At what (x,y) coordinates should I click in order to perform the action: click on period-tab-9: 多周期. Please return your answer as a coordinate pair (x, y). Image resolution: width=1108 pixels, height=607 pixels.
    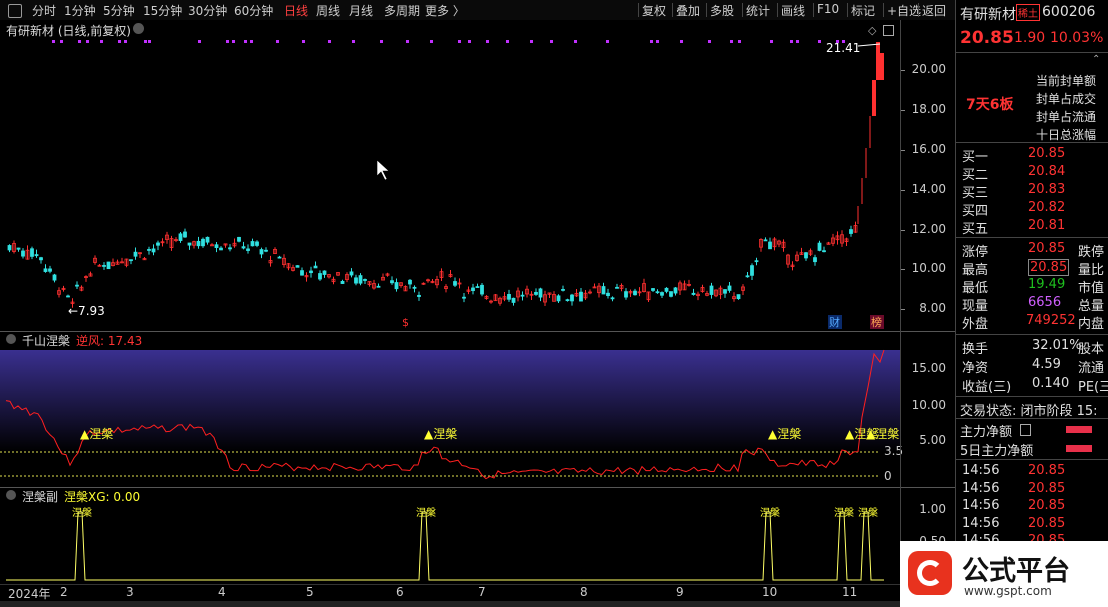
    Looking at the image, I should click on (402, 10).